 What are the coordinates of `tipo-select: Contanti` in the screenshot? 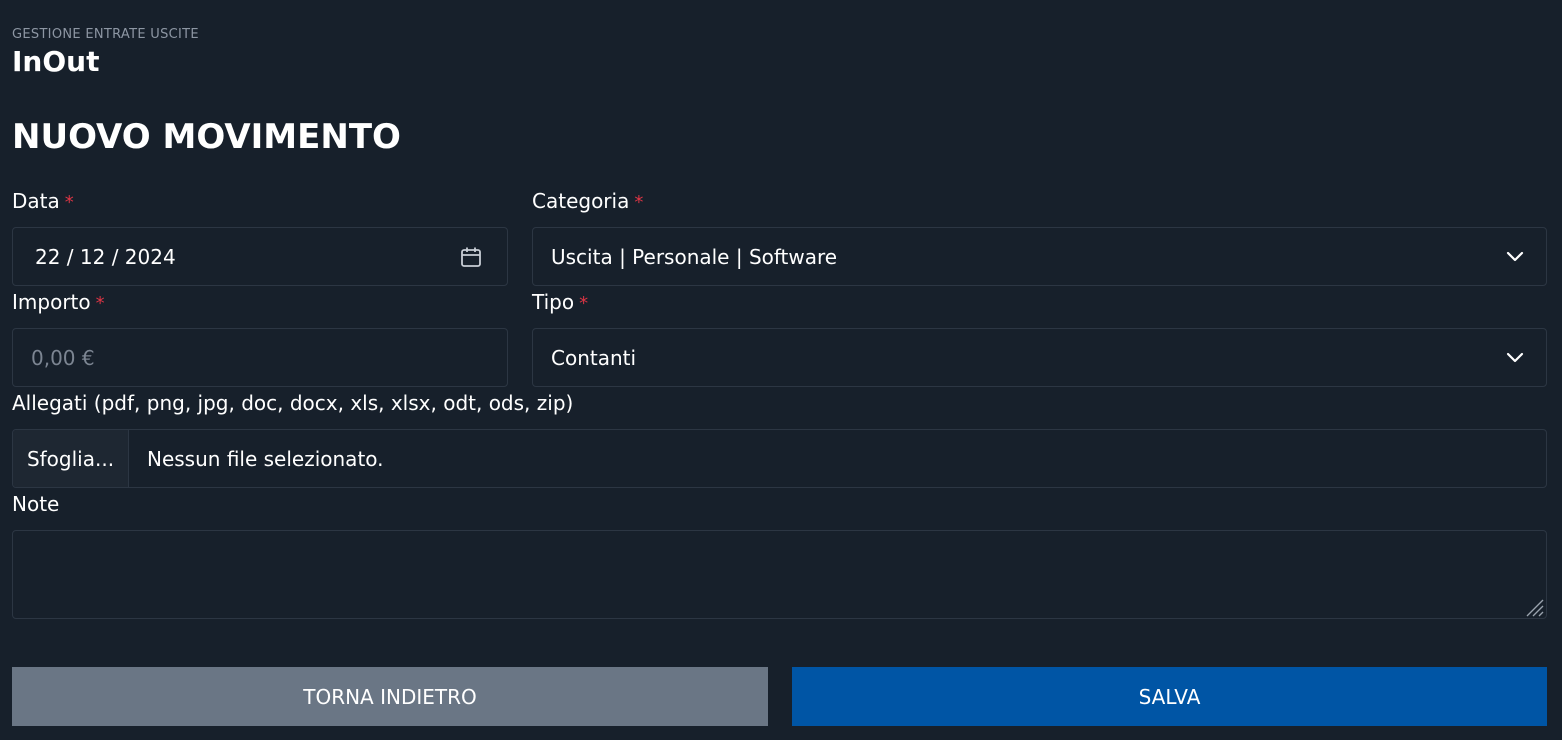 It's located at (1039, 357).